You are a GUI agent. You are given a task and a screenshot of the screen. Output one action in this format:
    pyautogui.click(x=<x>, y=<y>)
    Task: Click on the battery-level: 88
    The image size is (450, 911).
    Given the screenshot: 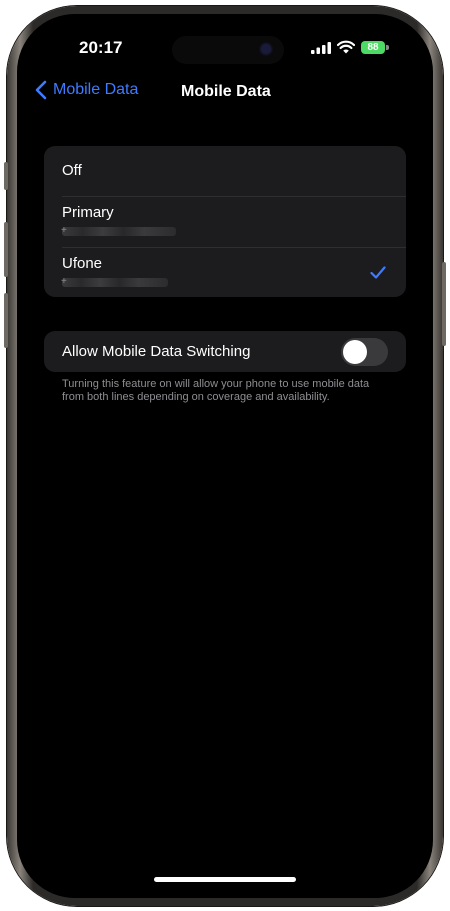 What is the action you would take?
    pyautogui.click(x=373, y=47)
    